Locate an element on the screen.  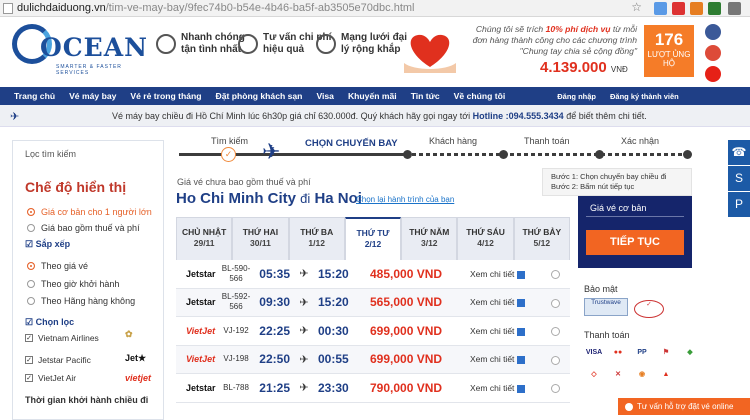
sort-price: Theo giá vé is located at coordinates (57, 266).